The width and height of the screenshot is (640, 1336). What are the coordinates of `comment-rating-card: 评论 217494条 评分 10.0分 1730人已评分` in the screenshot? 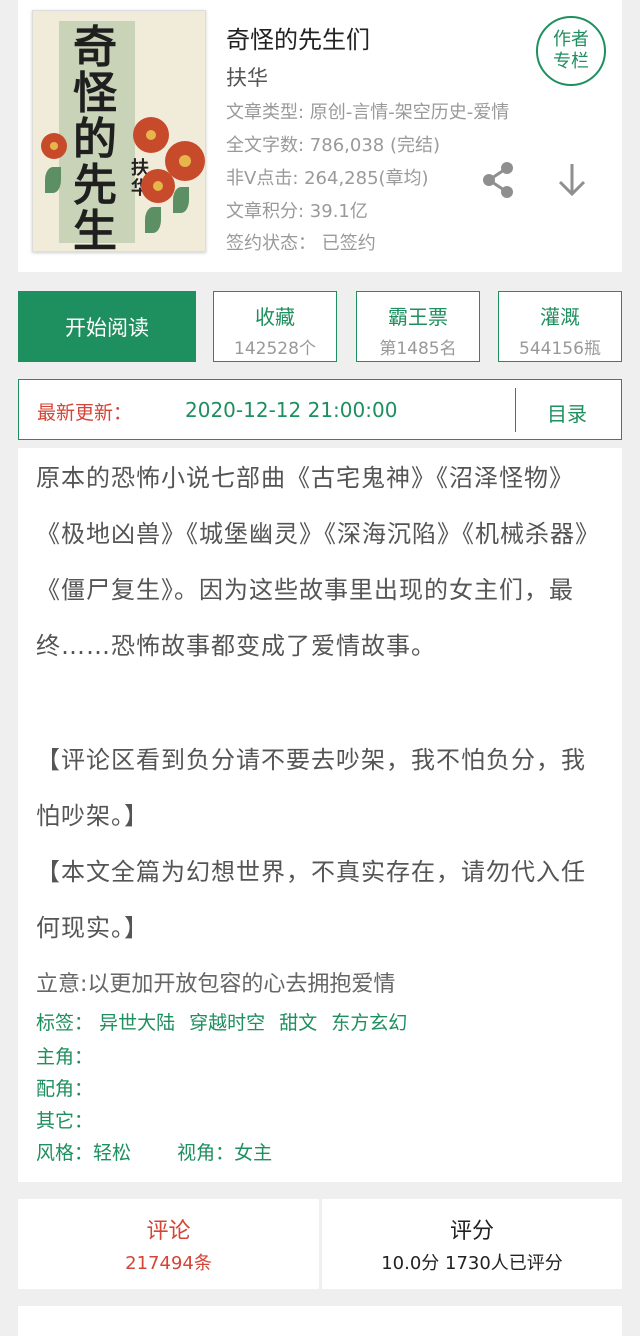 It's located at (320, 1244).